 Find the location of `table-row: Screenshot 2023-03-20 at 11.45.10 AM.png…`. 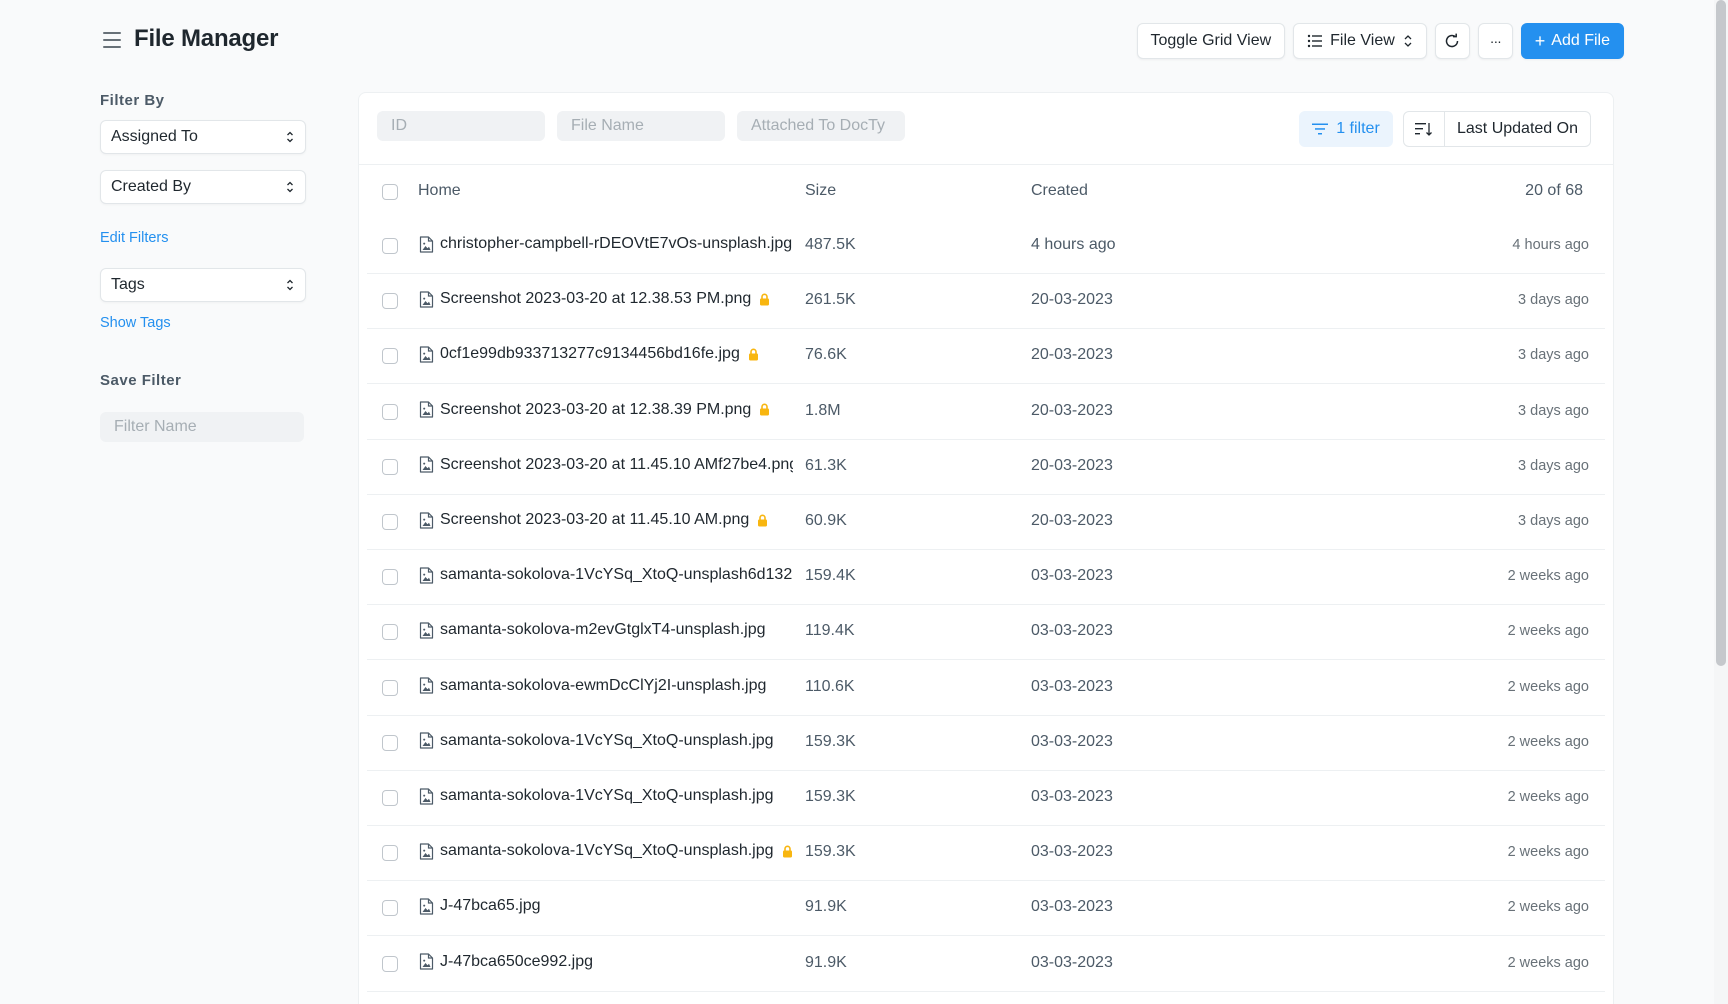

table-row: Screenshot 2023-03-20 at 11.45.10 AM.png… is located at coordinates (986, 522).